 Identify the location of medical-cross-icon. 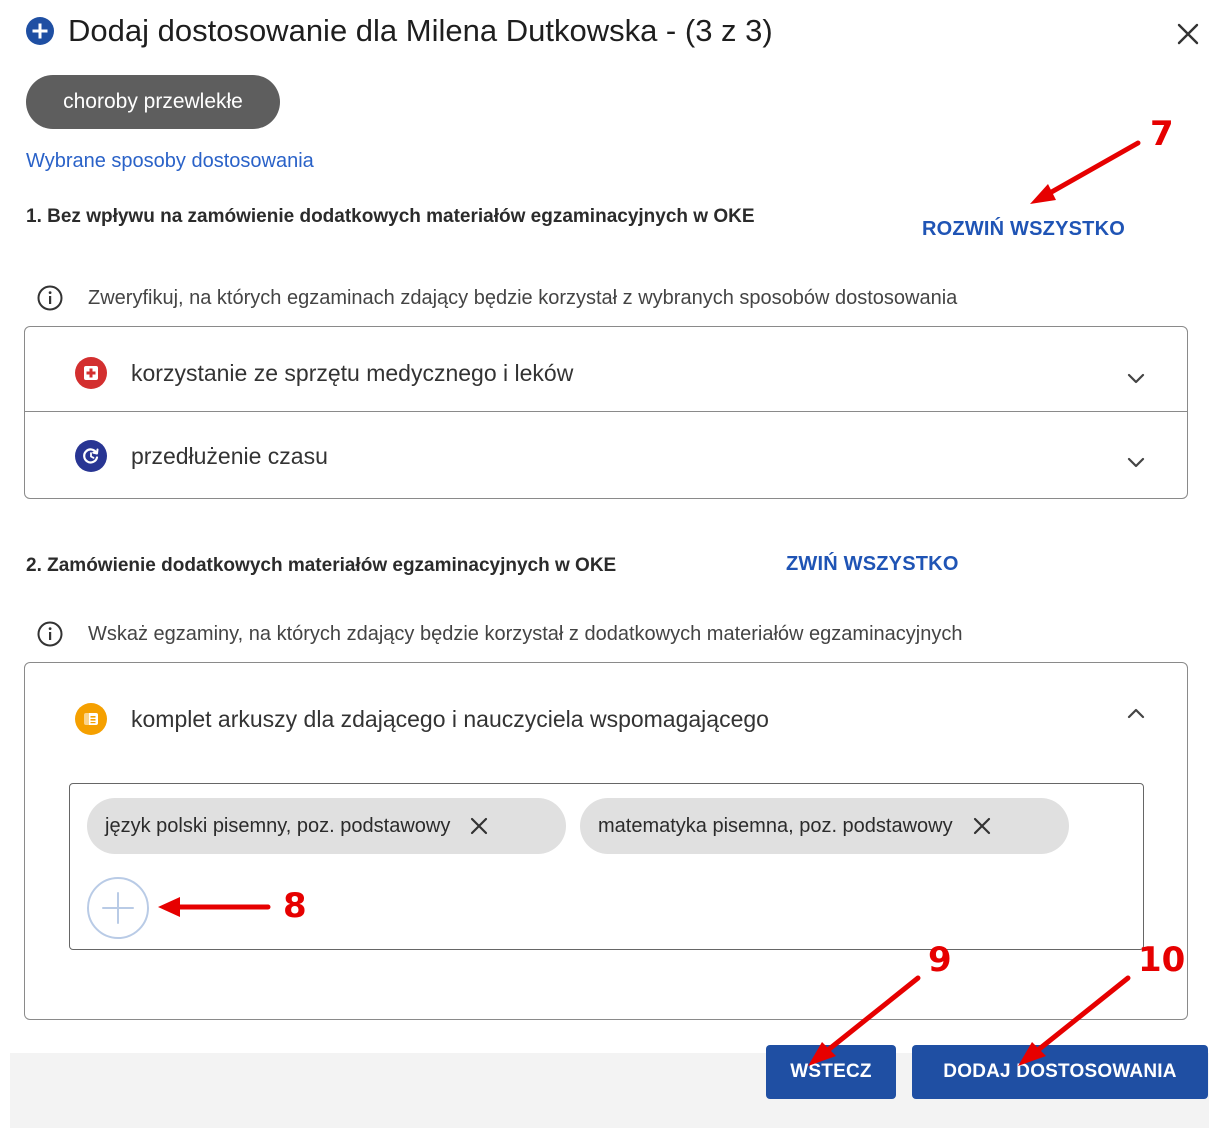
(91, 373).